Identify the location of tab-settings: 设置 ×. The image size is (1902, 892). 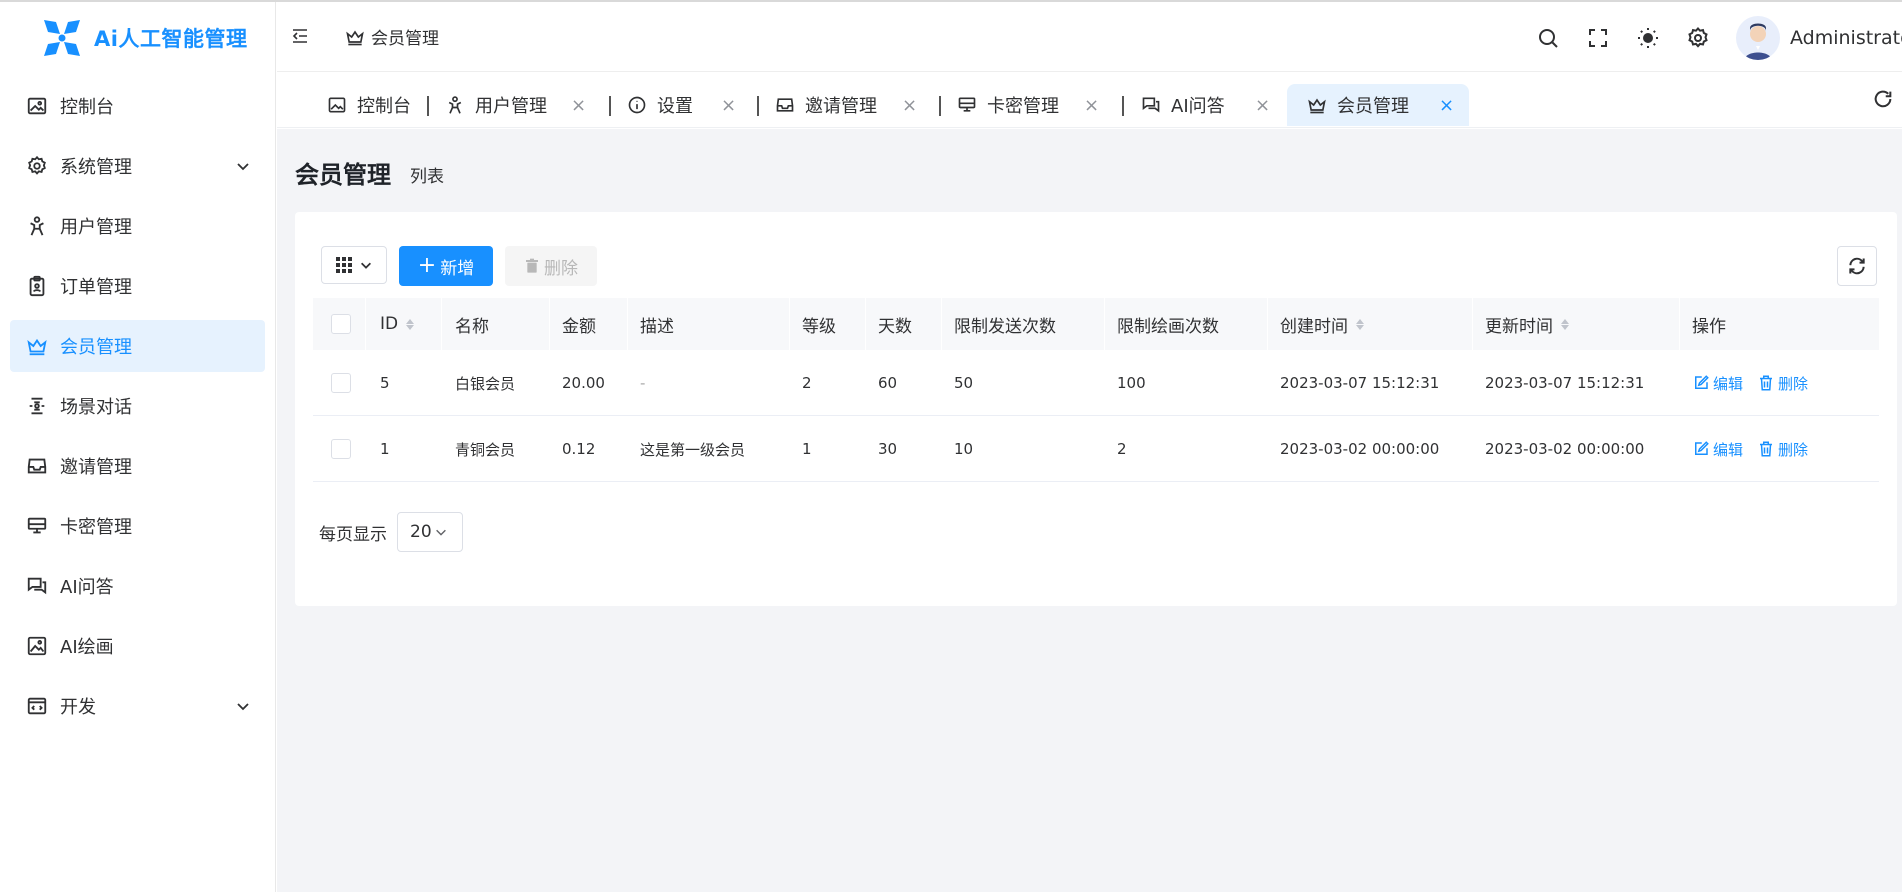
(681, 105).